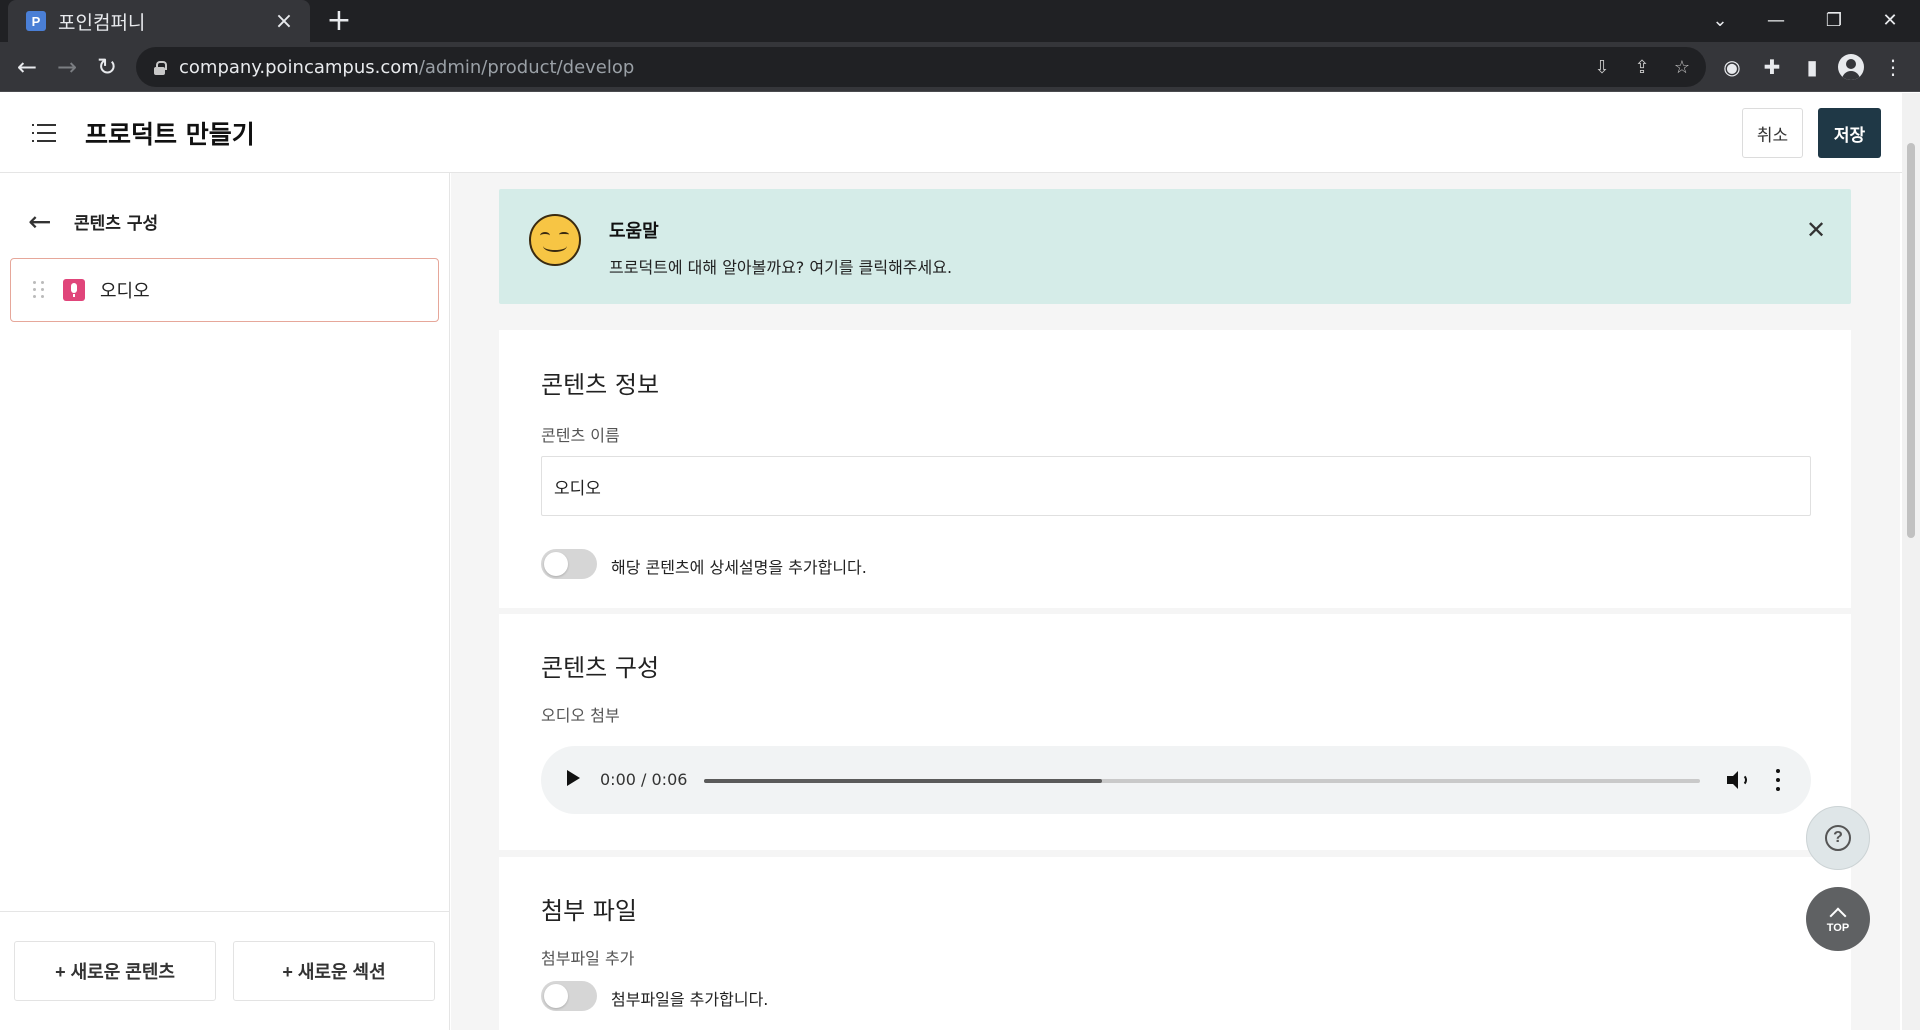 The image size is (1920, 1030). I want to click on content-compose-title: 콘텐츠 구성, so click(600, 668).